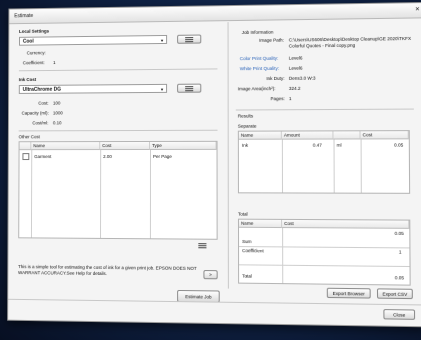 The height and width of the screenshot is (340, 421). Describe the element at coordinates (247, 276) in the screenshot. I see `row-name: Total` at that location.